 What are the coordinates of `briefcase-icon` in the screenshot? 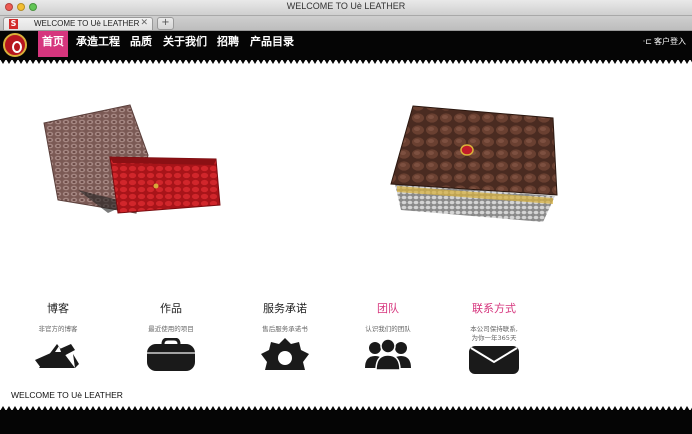 It's located at (171, 354).